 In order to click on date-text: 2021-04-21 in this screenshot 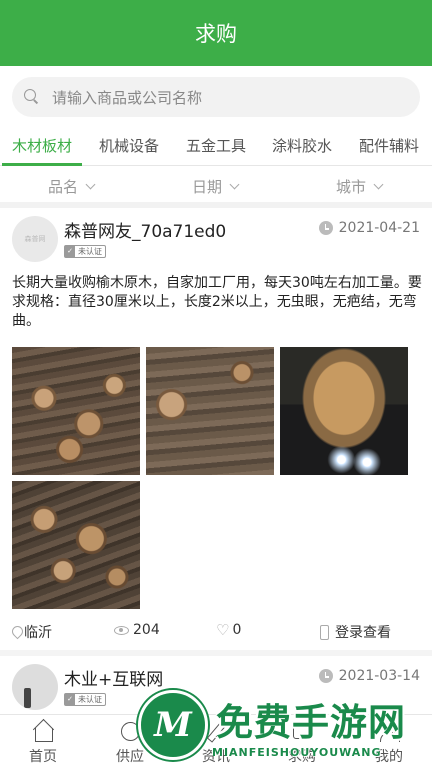, I will do `click(379, 228)`.